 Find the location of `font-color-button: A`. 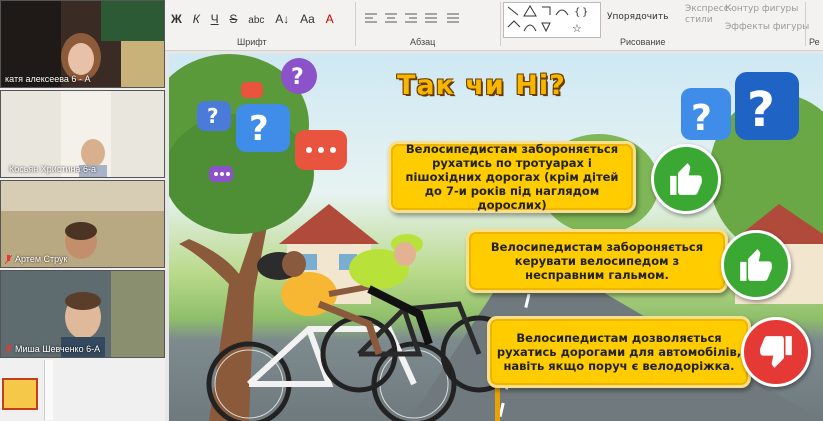

font-color-button: A is located at coordinates (330, 19).